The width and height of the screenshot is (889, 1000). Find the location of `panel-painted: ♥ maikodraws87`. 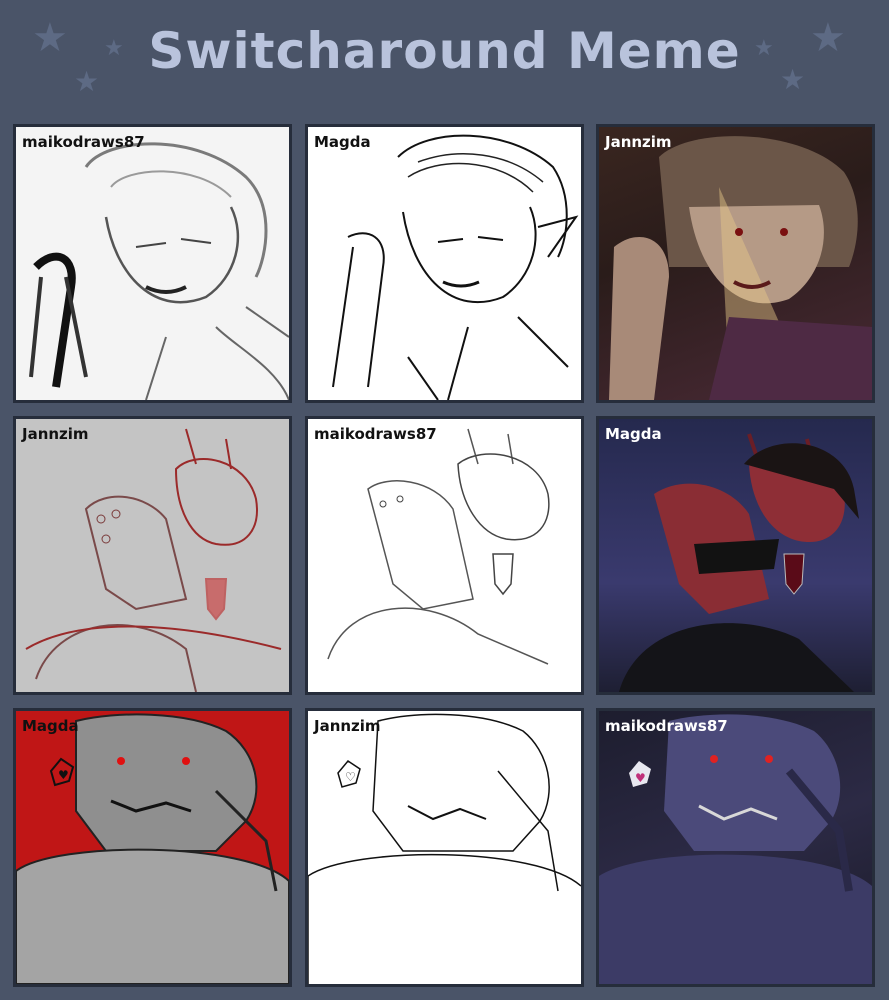

panel-painted: ♥ maikodraws87 is located at coordinates (735, 847).